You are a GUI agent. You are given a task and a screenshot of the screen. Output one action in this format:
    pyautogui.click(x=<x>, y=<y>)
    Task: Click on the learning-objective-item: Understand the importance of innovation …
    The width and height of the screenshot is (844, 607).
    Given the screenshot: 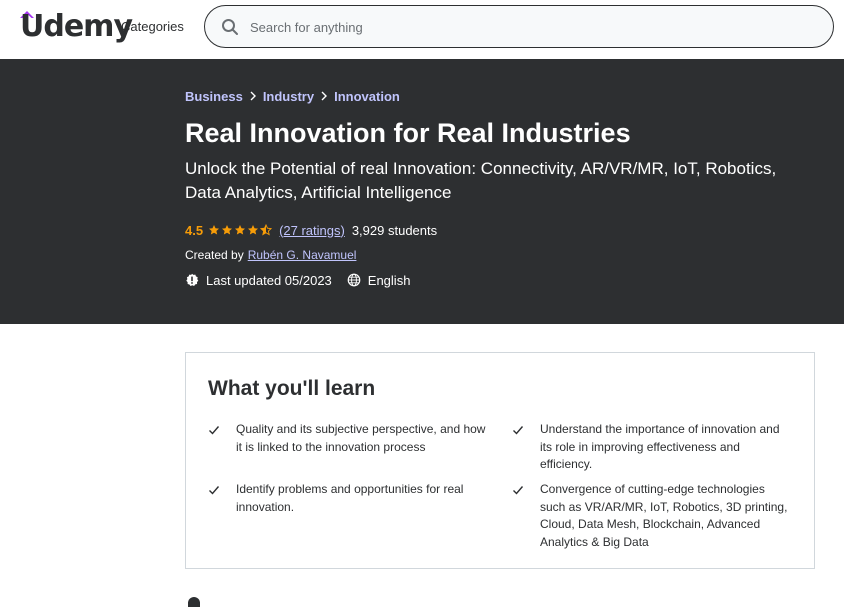 What is the action you would take?
    pyautogui.click(x=651, y=447)
    